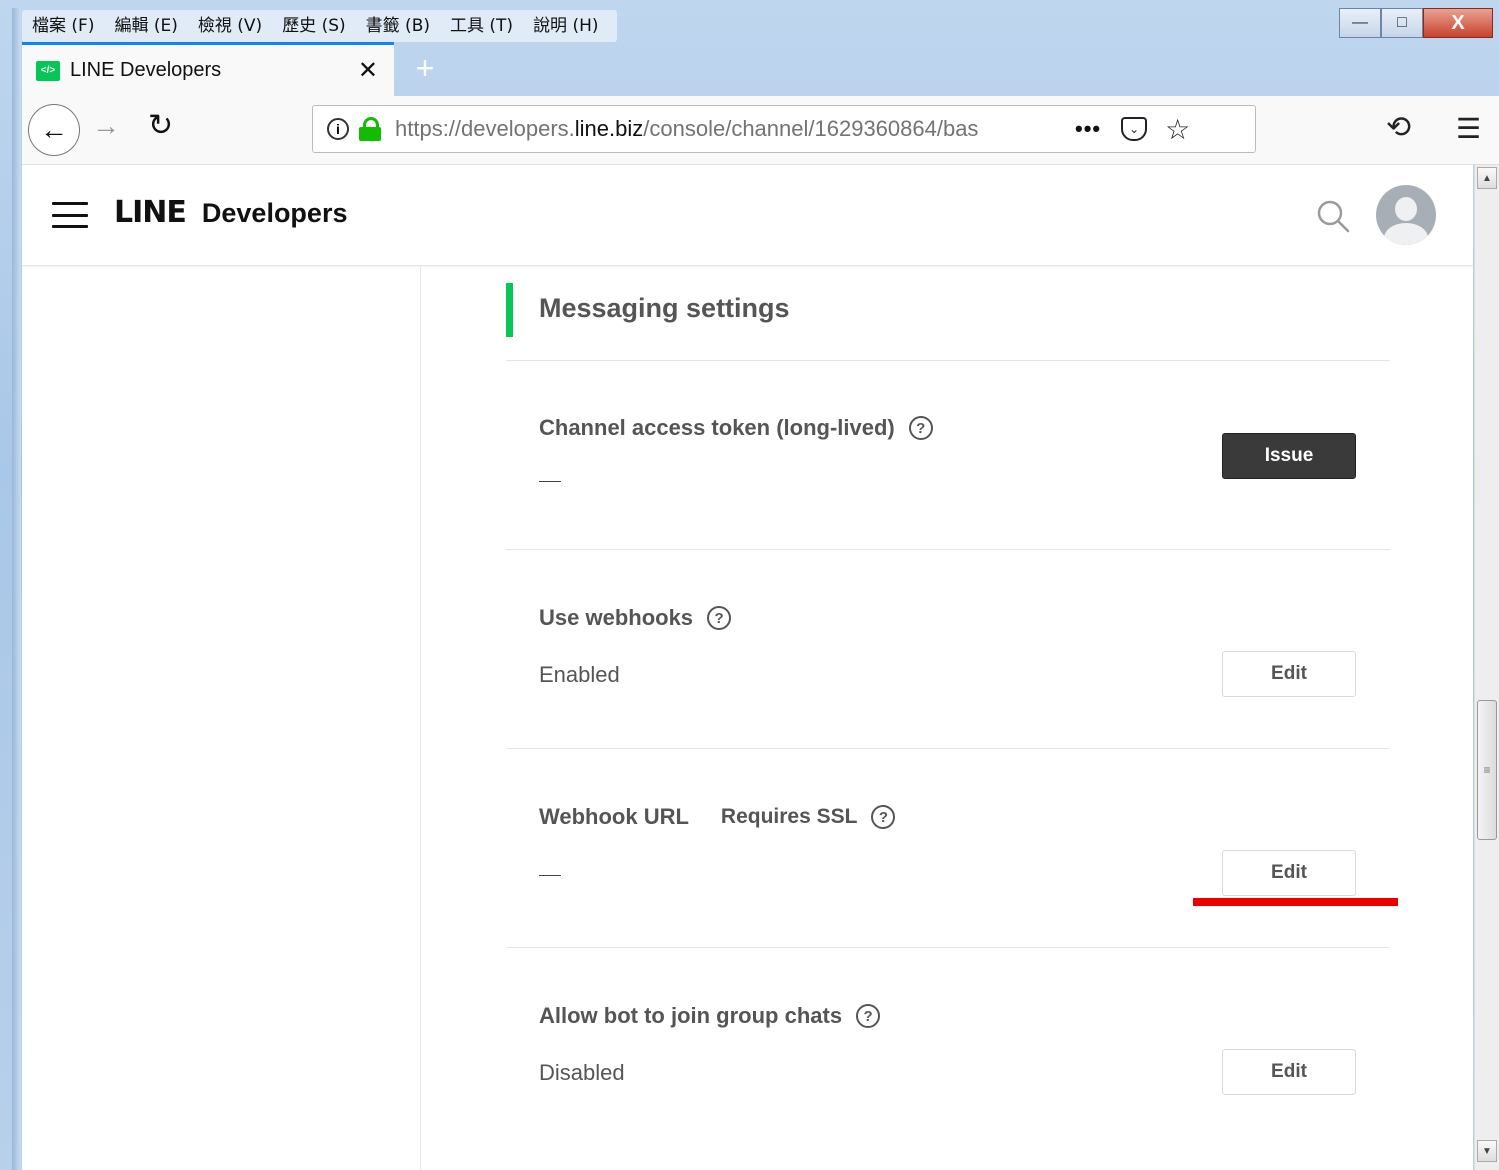 This screenshot has height=1170, width=1499. I want to click on browser-menu-icon: ☰, so click(1468, 128).